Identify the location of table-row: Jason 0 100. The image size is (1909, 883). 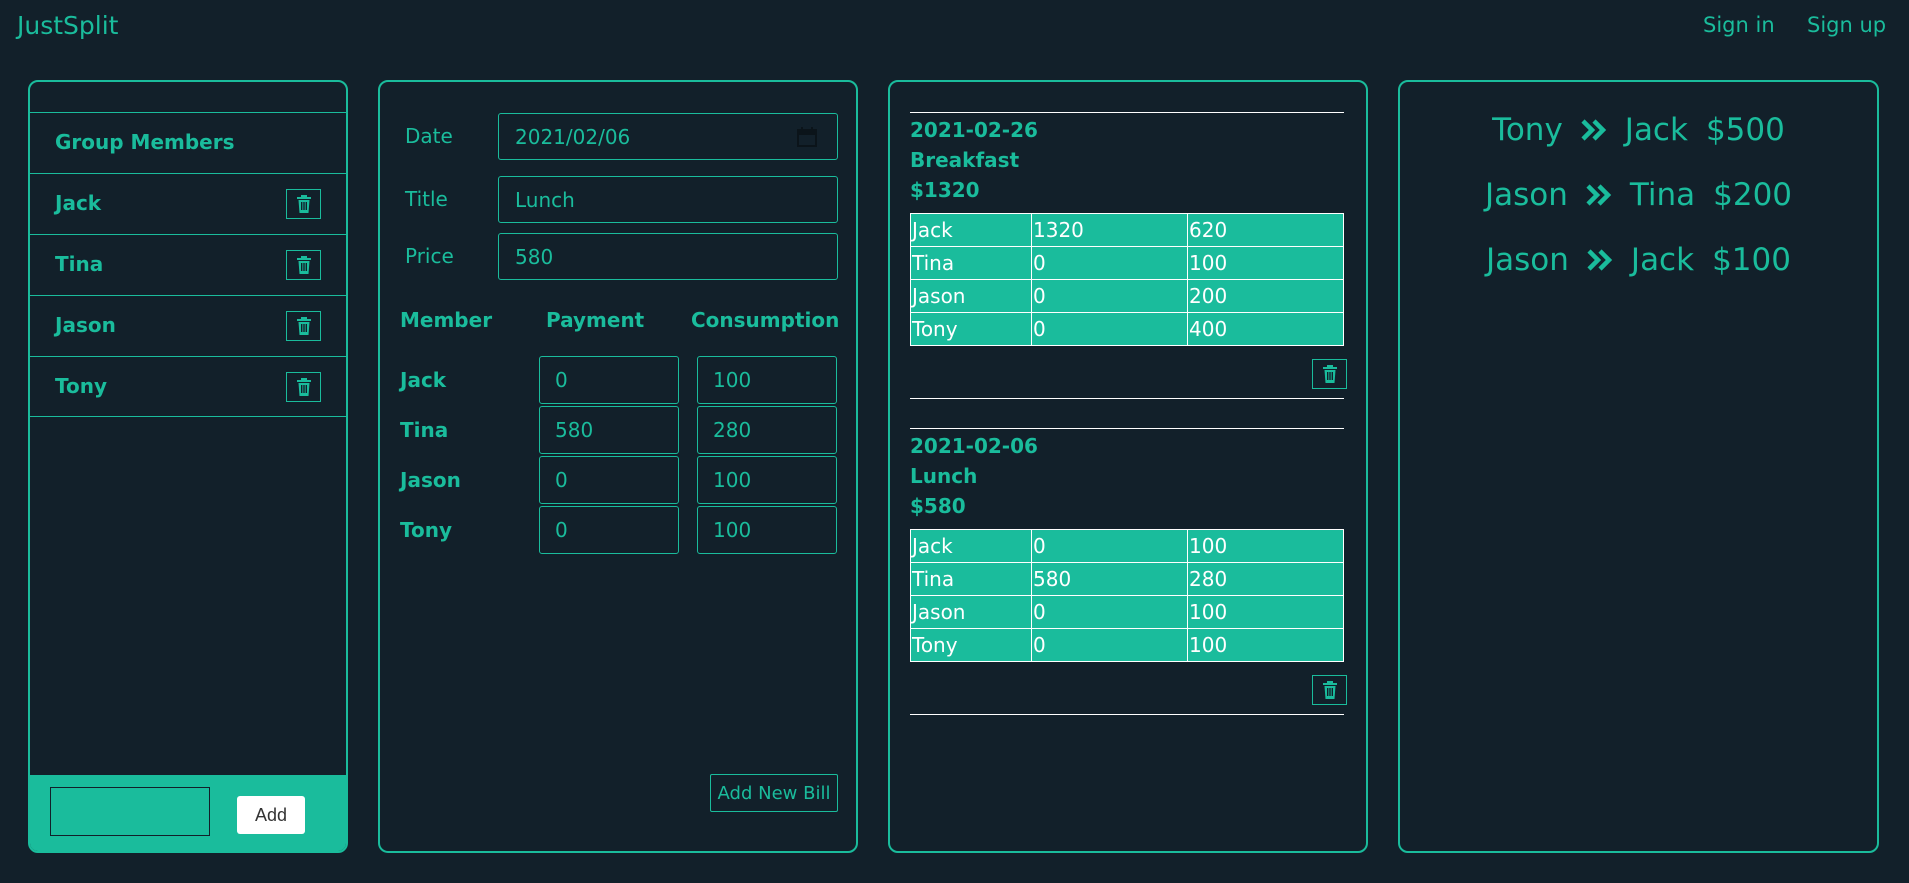
(1127, 612).